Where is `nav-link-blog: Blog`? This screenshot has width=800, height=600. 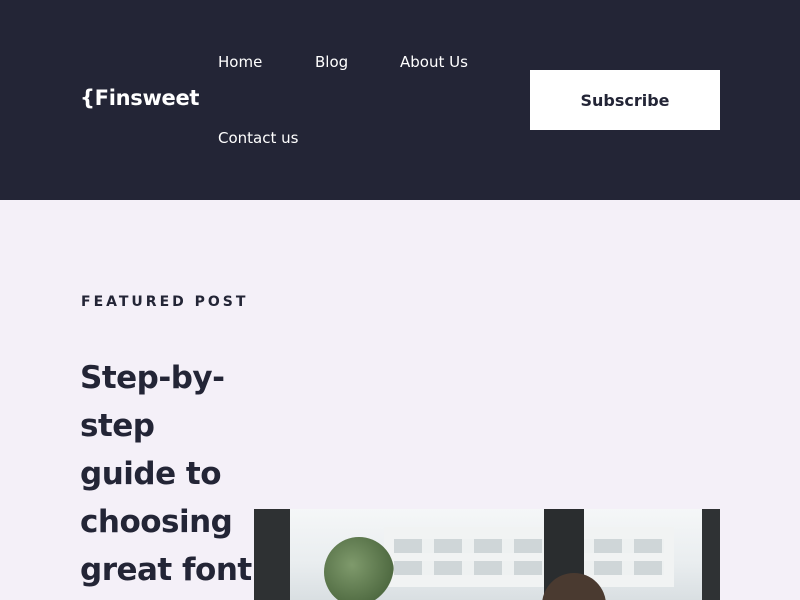
nav-link-blog: Blog is located at coordinates (331, 62).